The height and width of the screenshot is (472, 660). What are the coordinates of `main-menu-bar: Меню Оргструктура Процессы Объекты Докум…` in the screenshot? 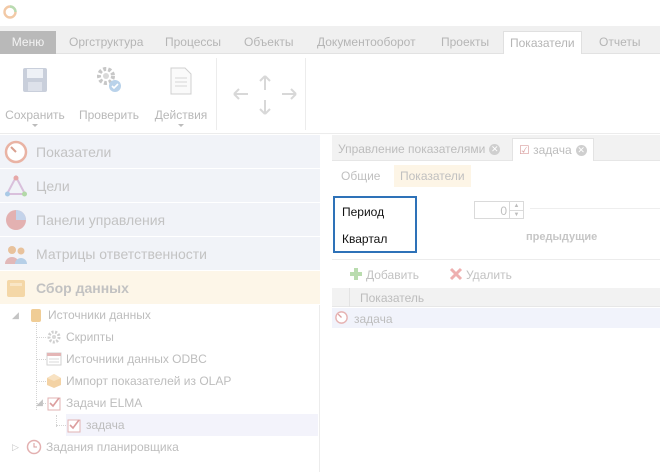 It's located at (330, 40).